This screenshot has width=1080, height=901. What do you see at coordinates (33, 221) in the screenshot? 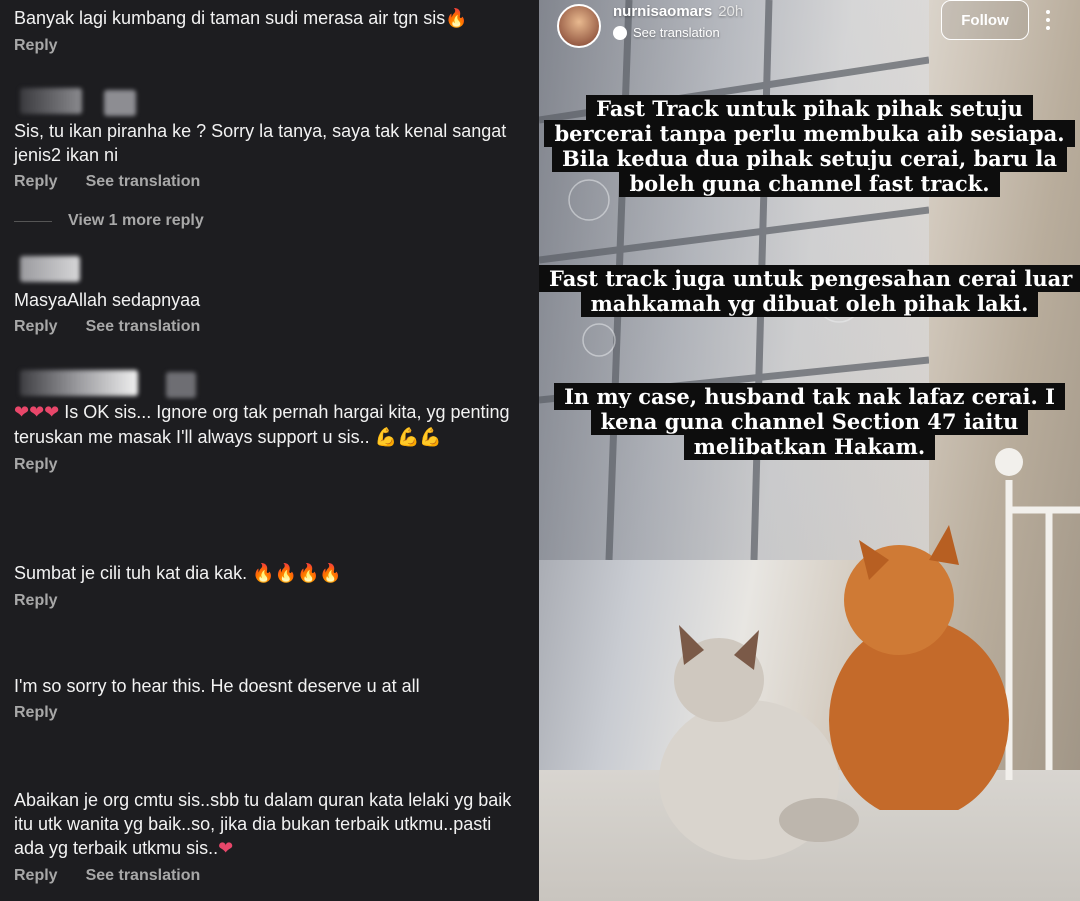
I see `divider` at bounding box center [33, 221].